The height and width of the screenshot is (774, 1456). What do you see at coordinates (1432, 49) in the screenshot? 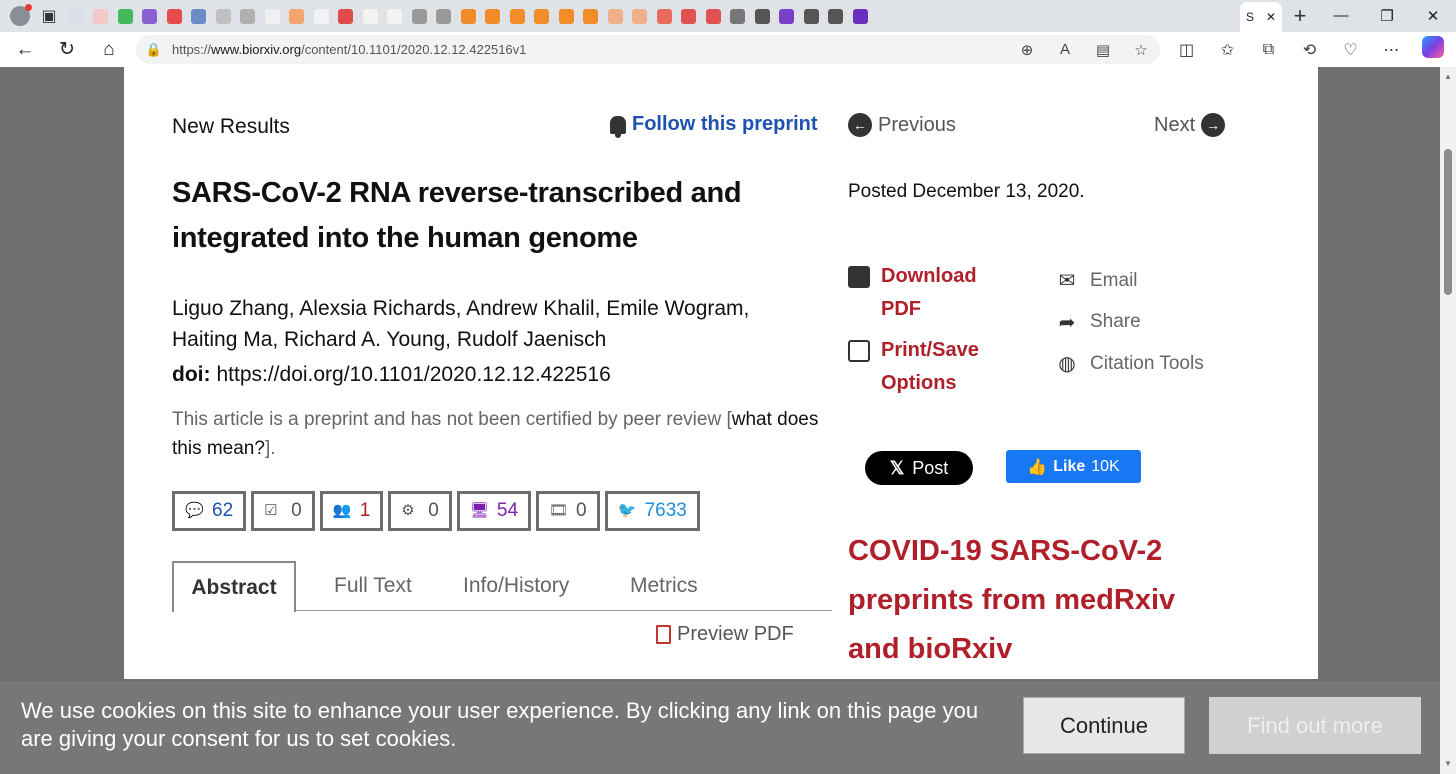
I see `copilot-icon` at bounding box center [1432, 49].